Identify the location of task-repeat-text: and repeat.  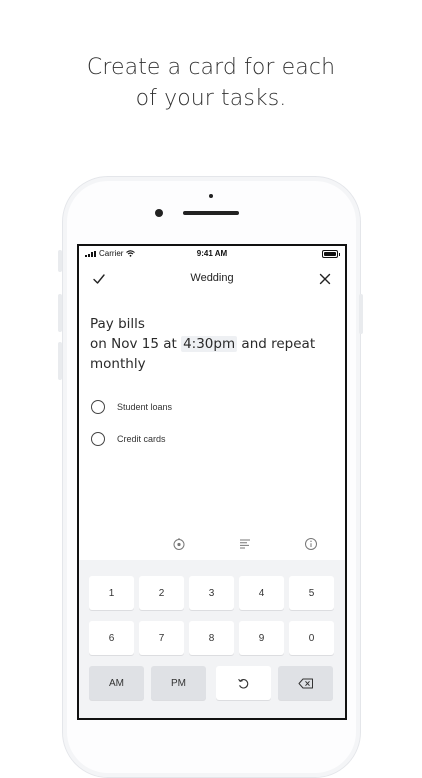
(276, 344).